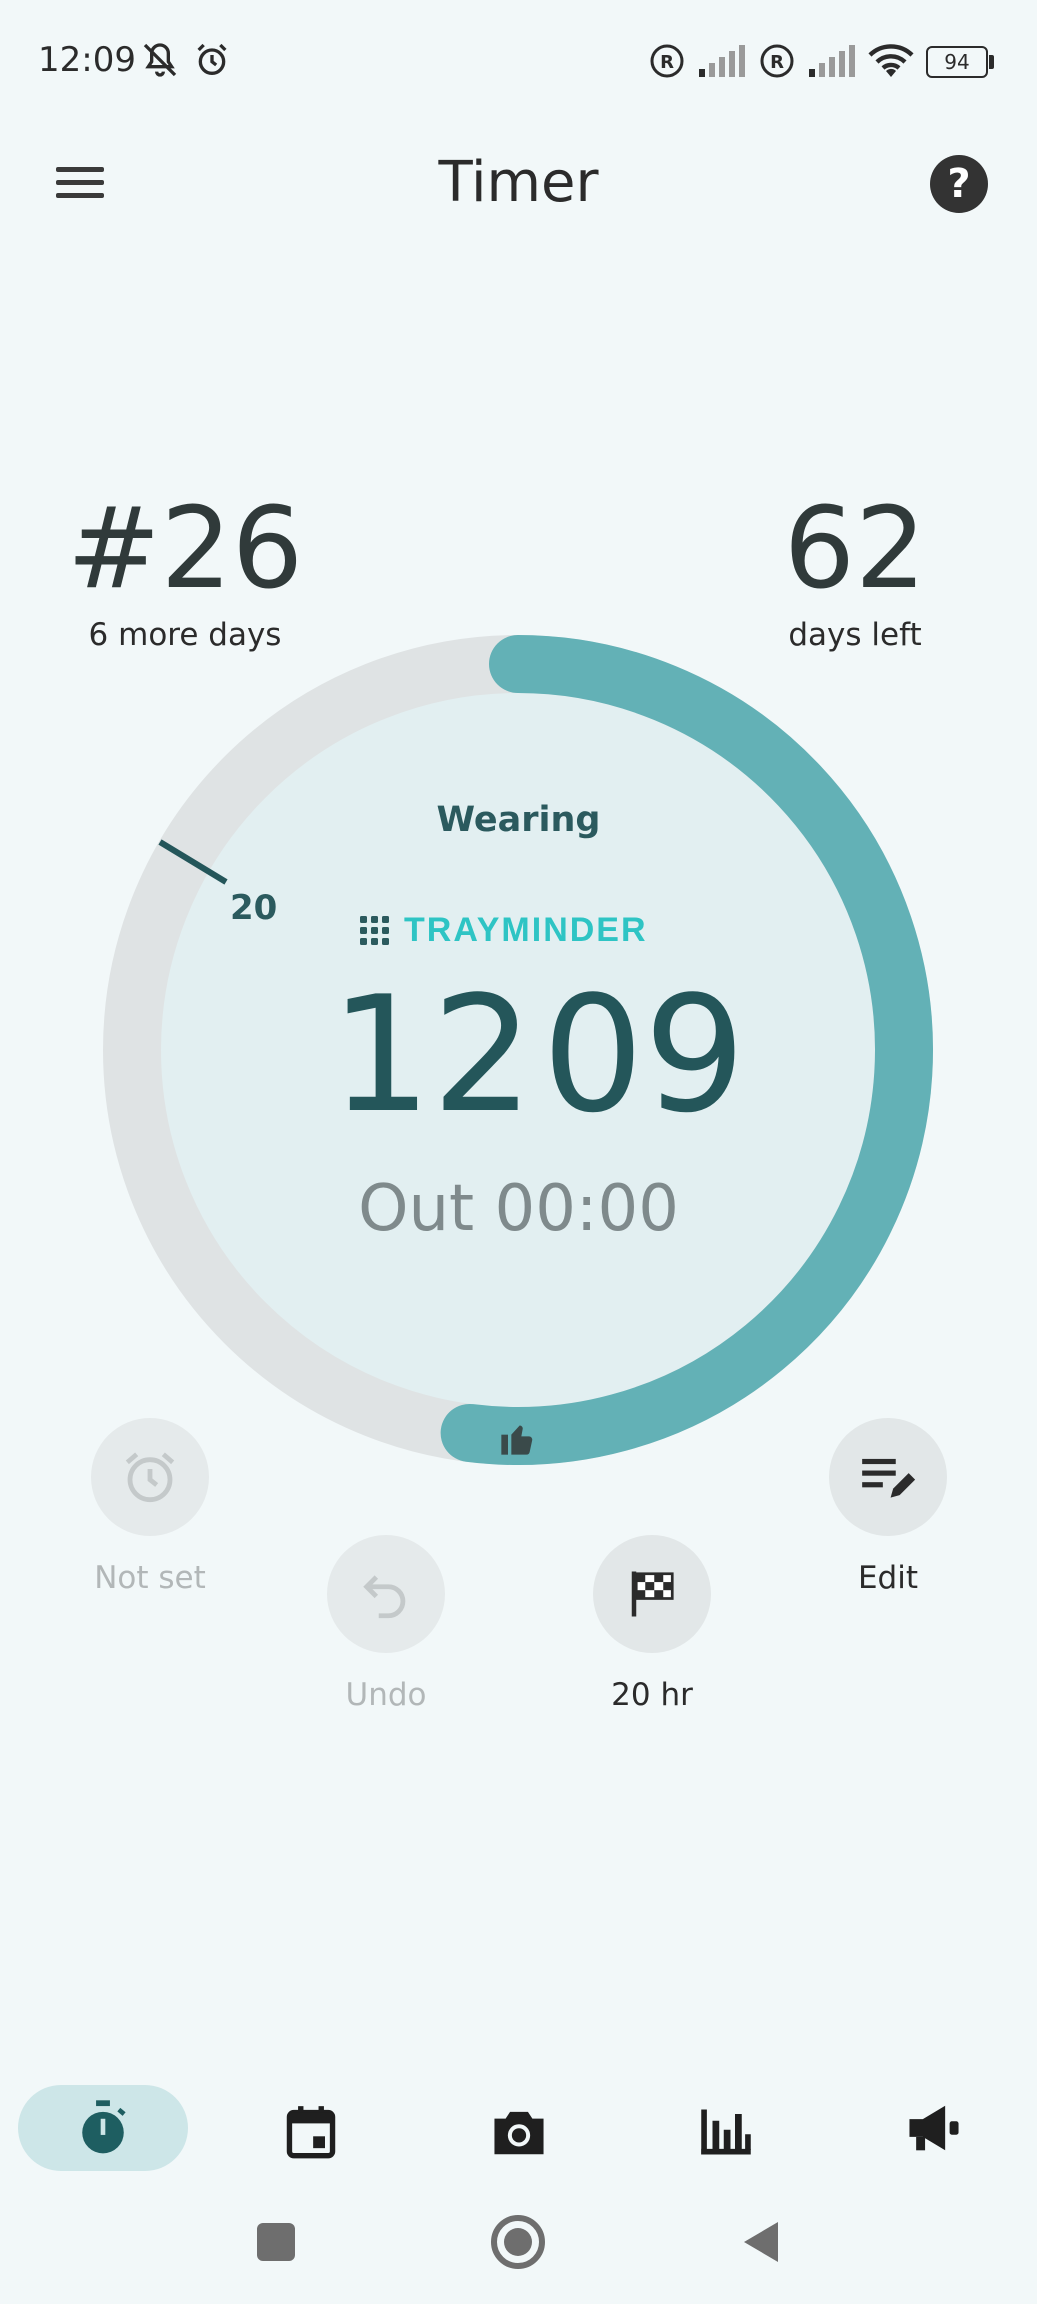 The height and width of the screenshot is (2304, 1037). I want to click on alarm-button, so click(150, 1477).